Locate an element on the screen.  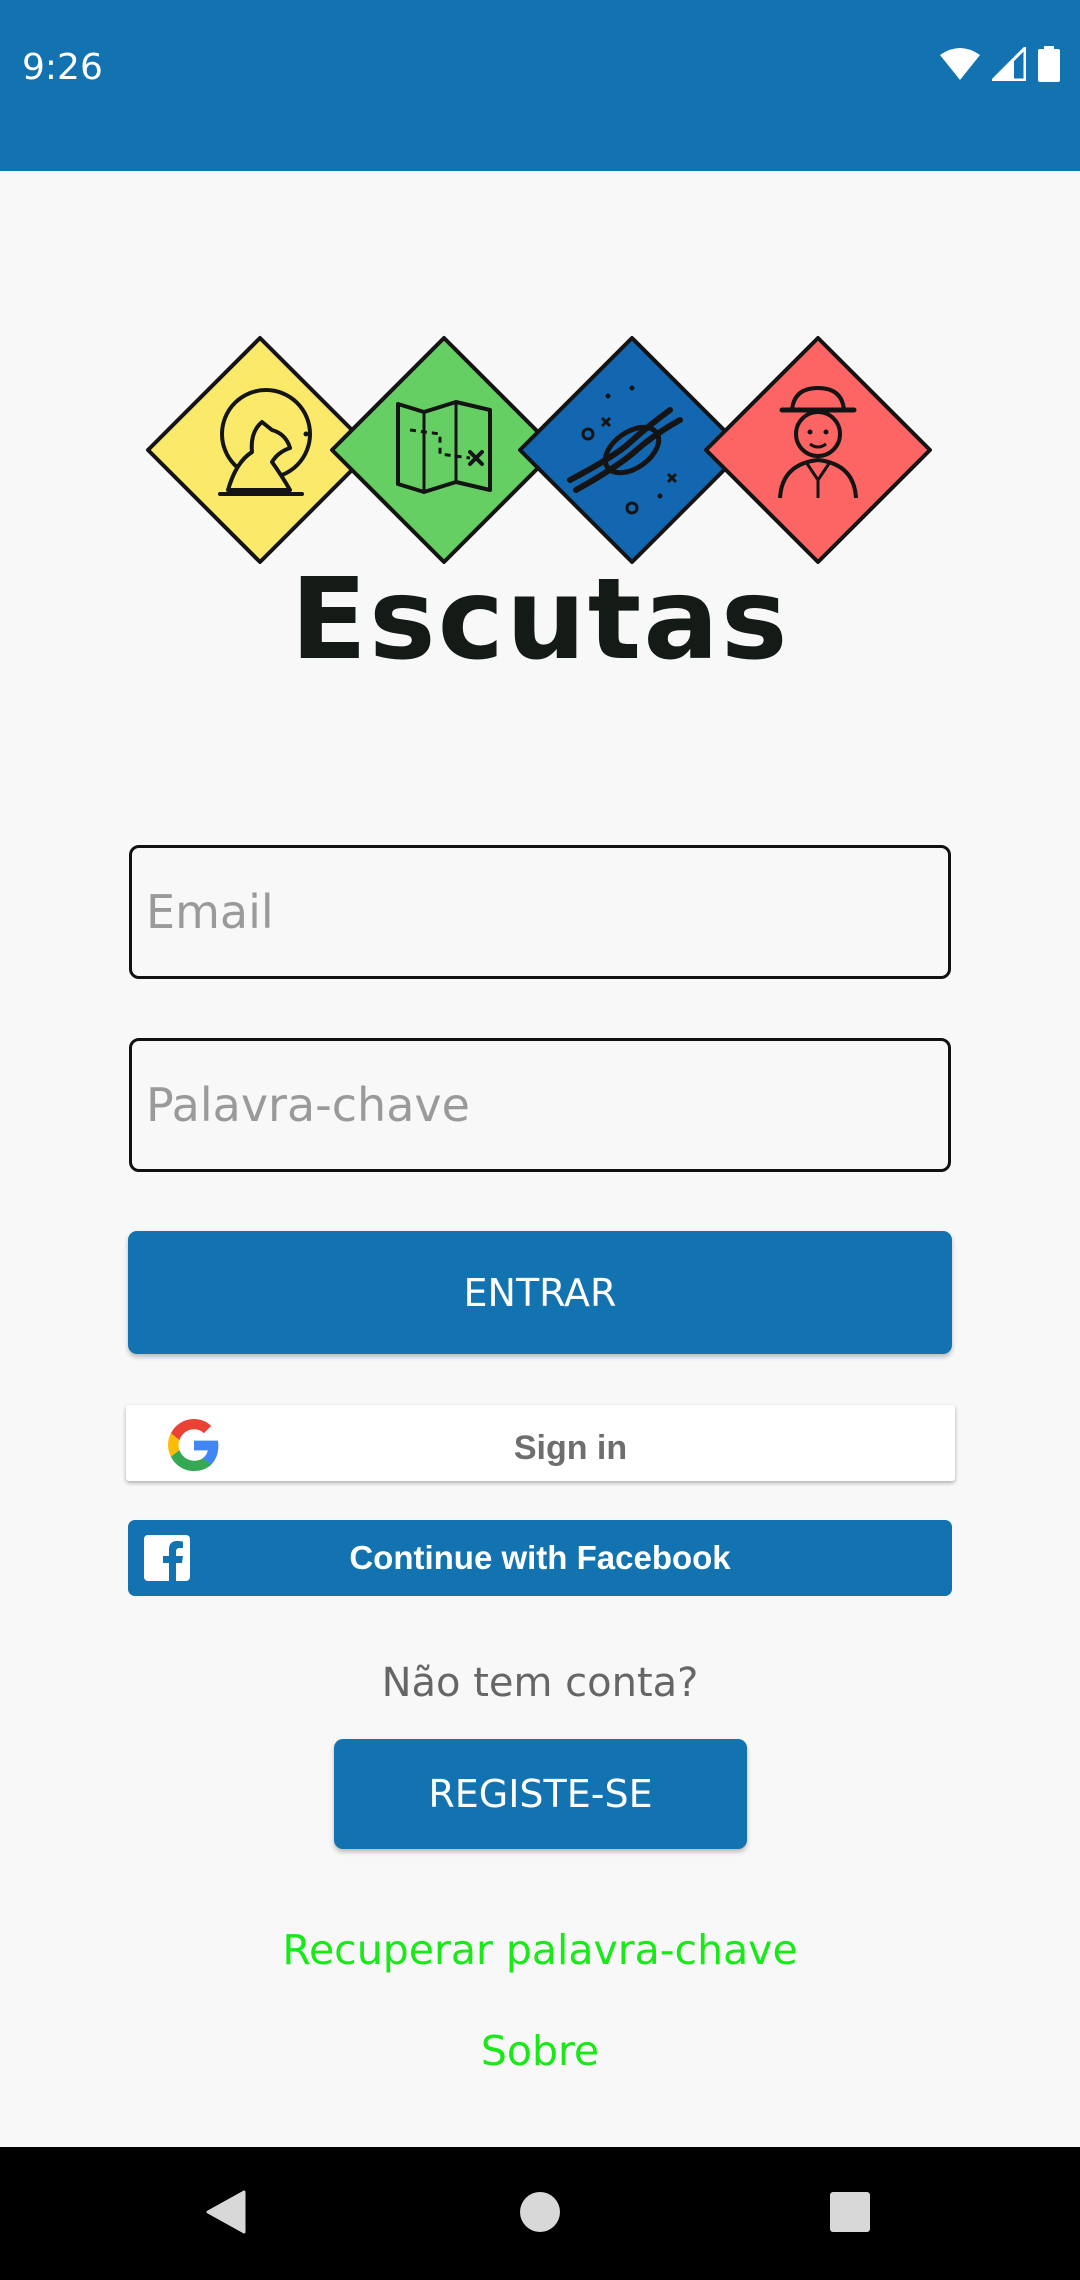
app-title: Escutas is located at coordinates (540, 620).